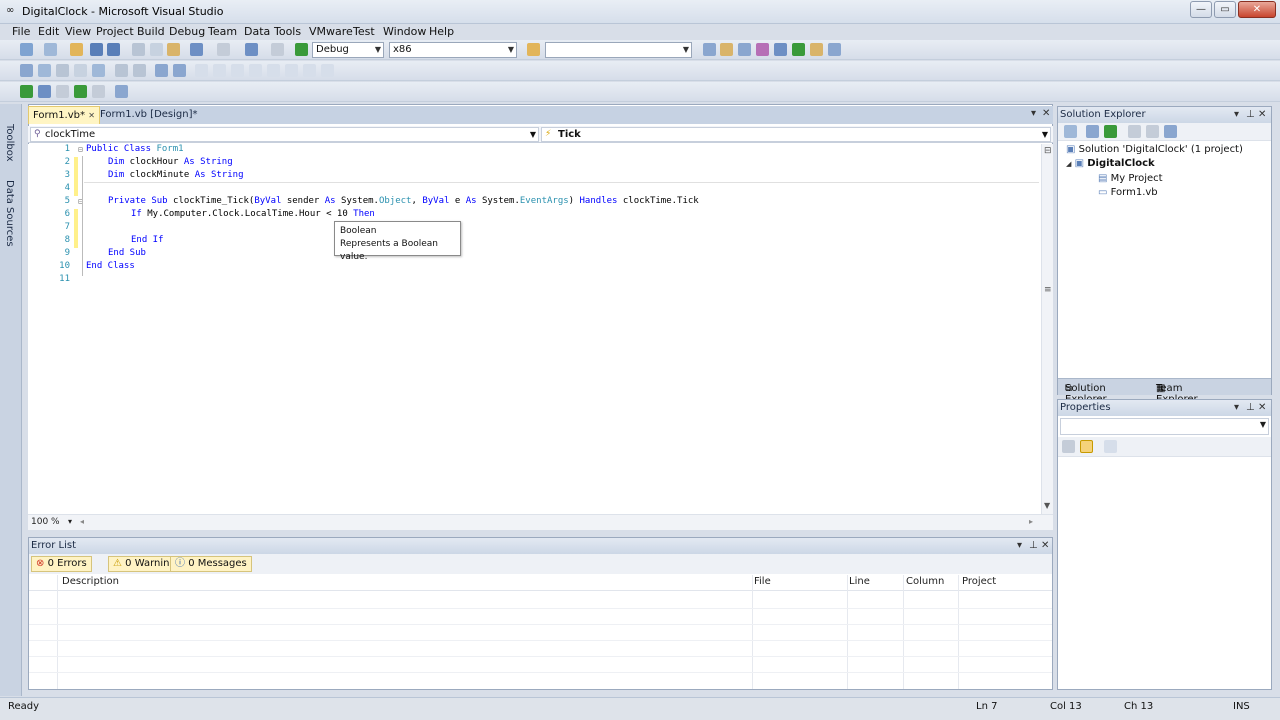 Image resolution: width=1280 pixels, height=720 pixels. I want to click on paste-icon, so click(173, 49).